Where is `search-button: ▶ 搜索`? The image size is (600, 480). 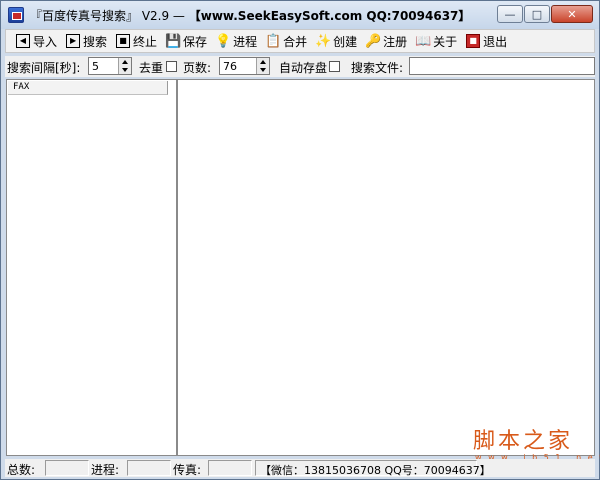 search-button: ▶ 搜索 is located at coordinates (87, 41).